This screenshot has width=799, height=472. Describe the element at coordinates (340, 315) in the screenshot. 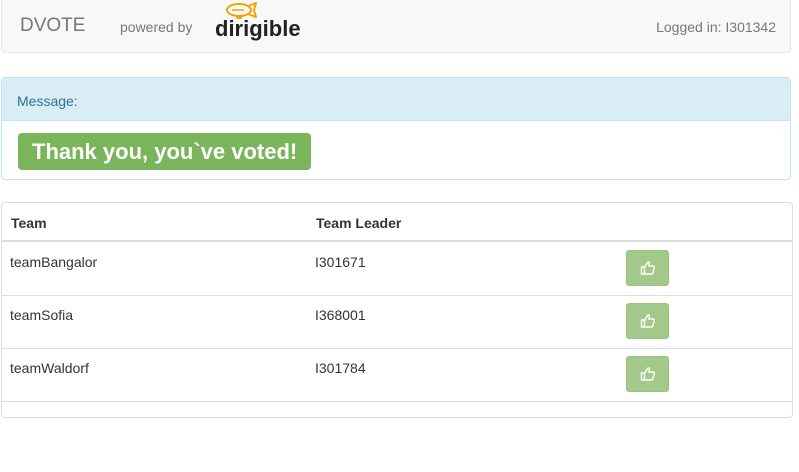

I see `team-leader-cell: I368001` at that location.